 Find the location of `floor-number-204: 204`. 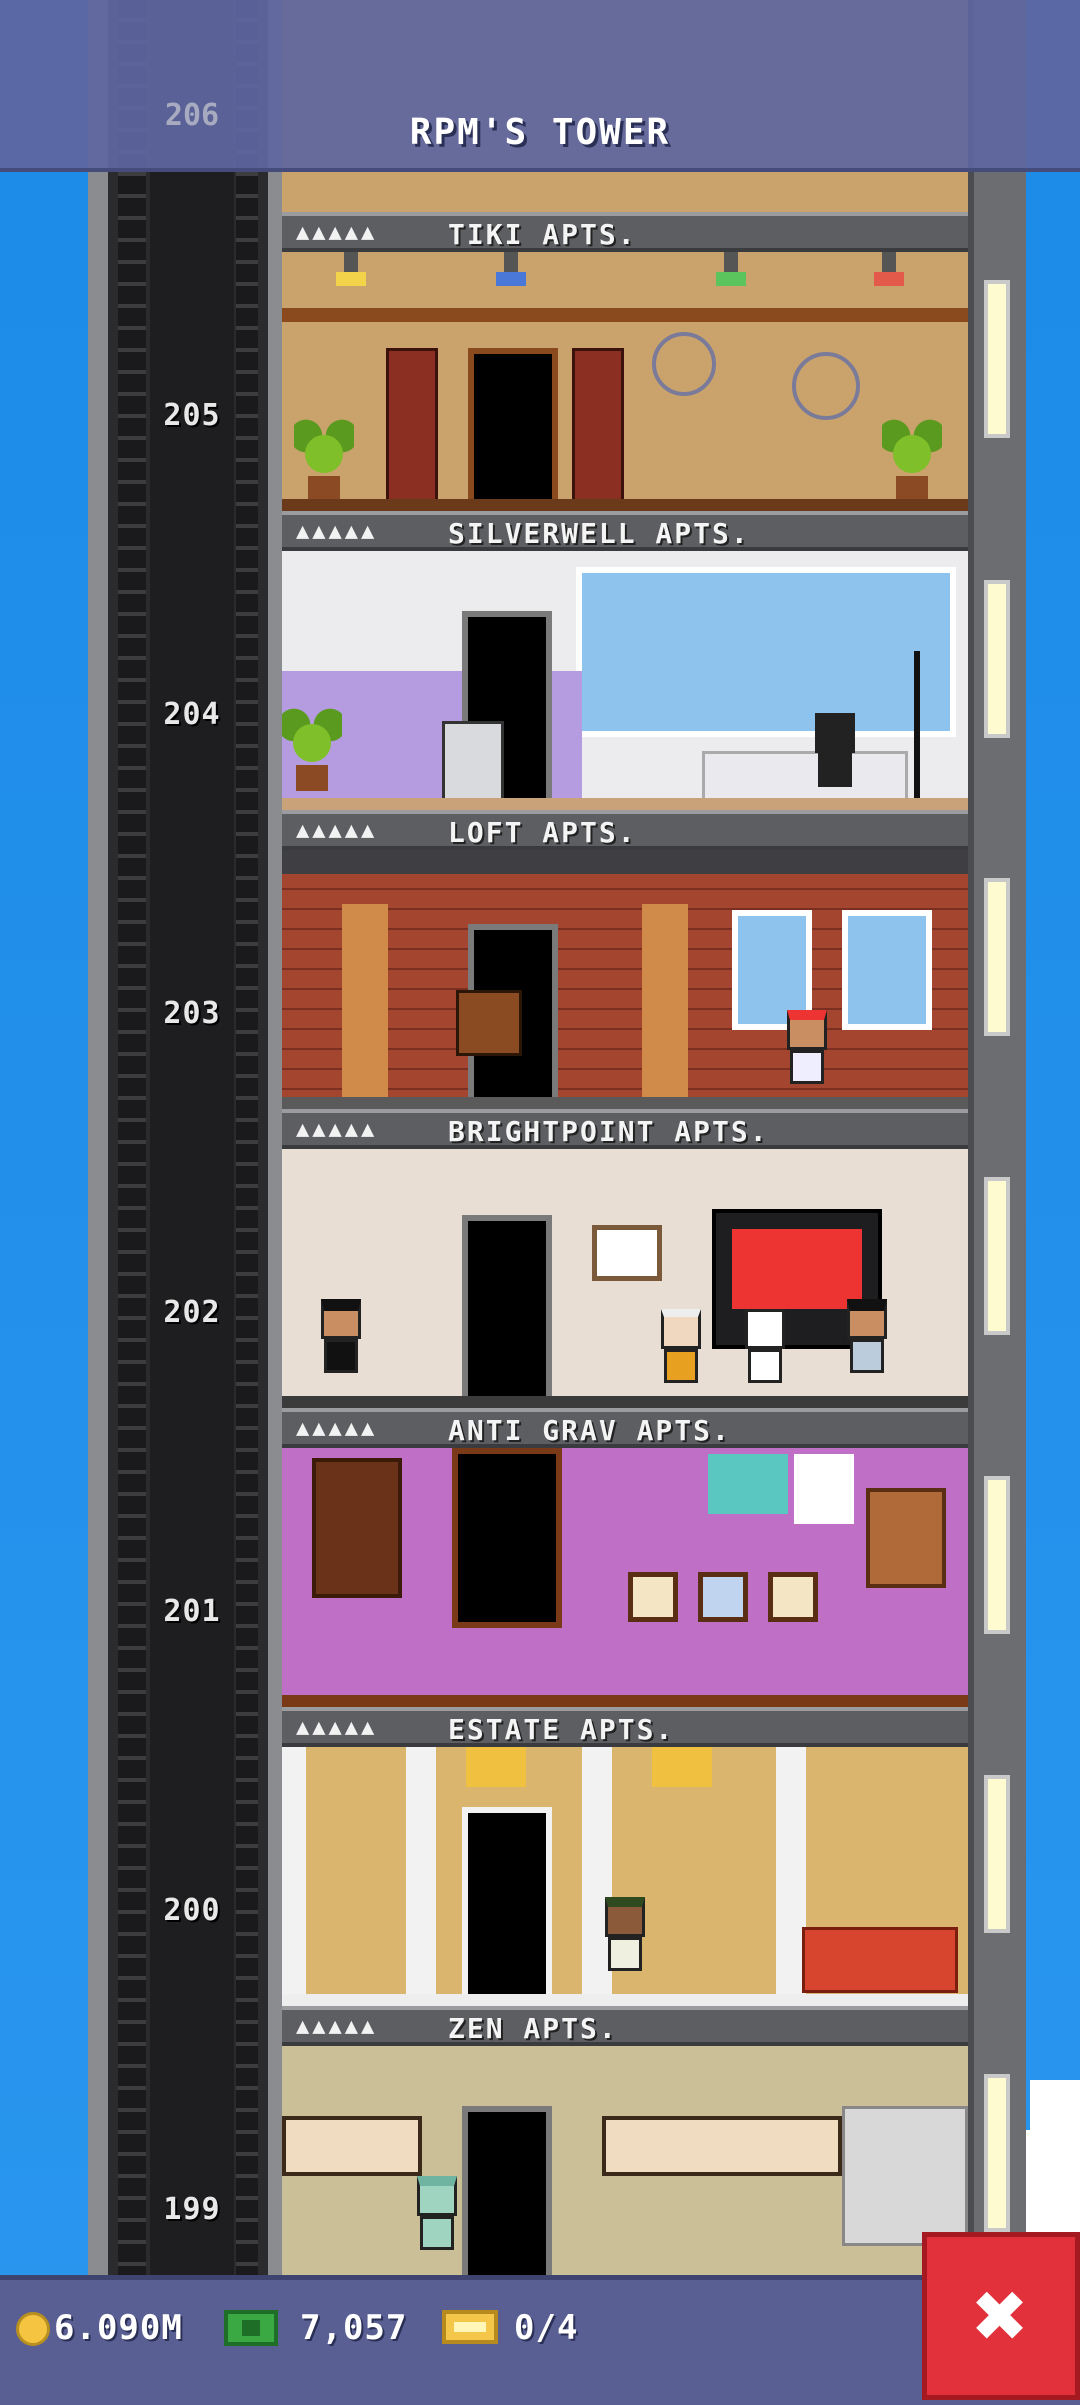

floor-number-204: 204 is located at coordinates (192, 714).